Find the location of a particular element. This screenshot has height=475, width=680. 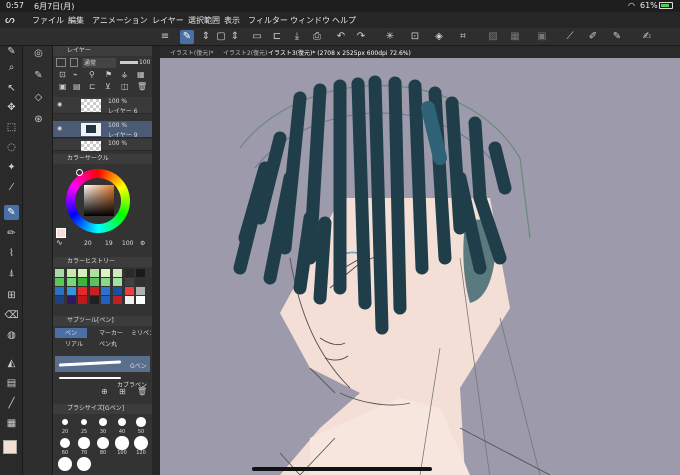

duplicate-icon: ⊞ is located at coordinates (122, 391).